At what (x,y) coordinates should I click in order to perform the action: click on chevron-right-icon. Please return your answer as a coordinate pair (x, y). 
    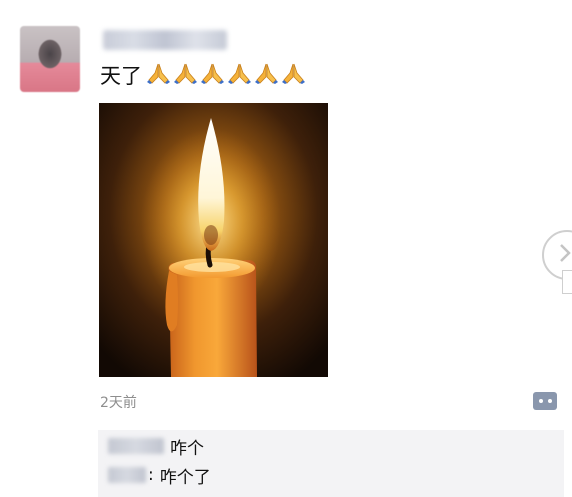
    Looking at the image, I should click on (565, 253).